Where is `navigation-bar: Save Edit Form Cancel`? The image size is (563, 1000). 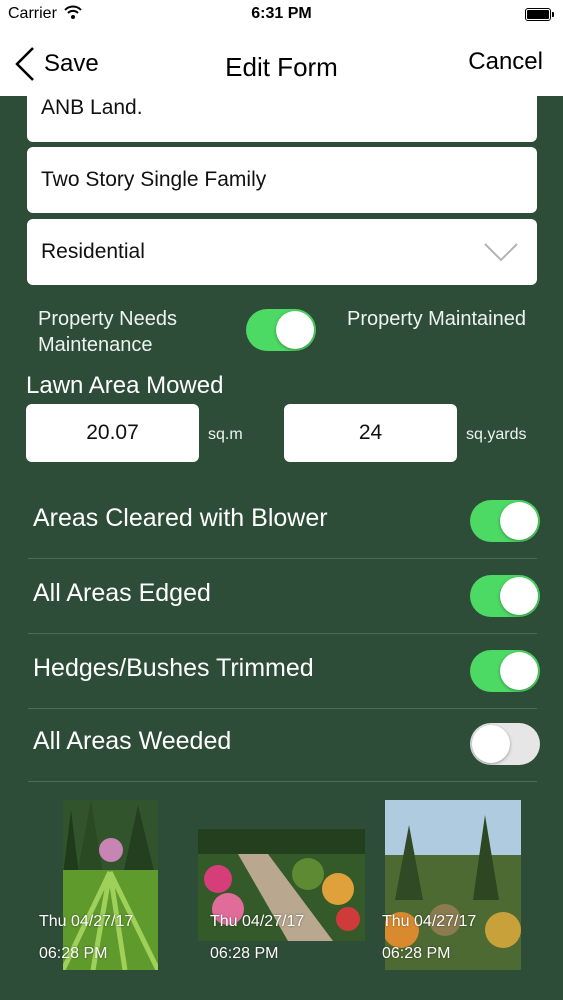
navigation-bar: Save Edit Form Cancel is located at coordinates (281, 63).